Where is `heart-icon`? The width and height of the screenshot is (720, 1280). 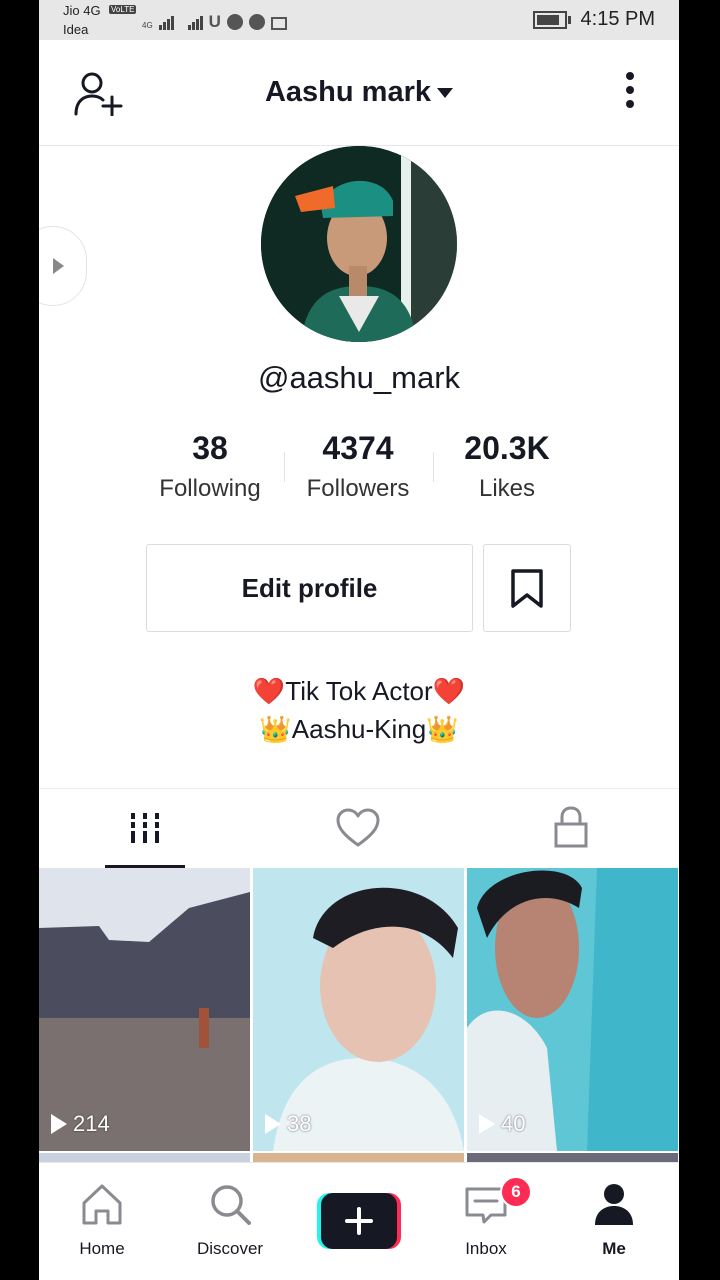 heart-icon is located at coordinates (358, 827).